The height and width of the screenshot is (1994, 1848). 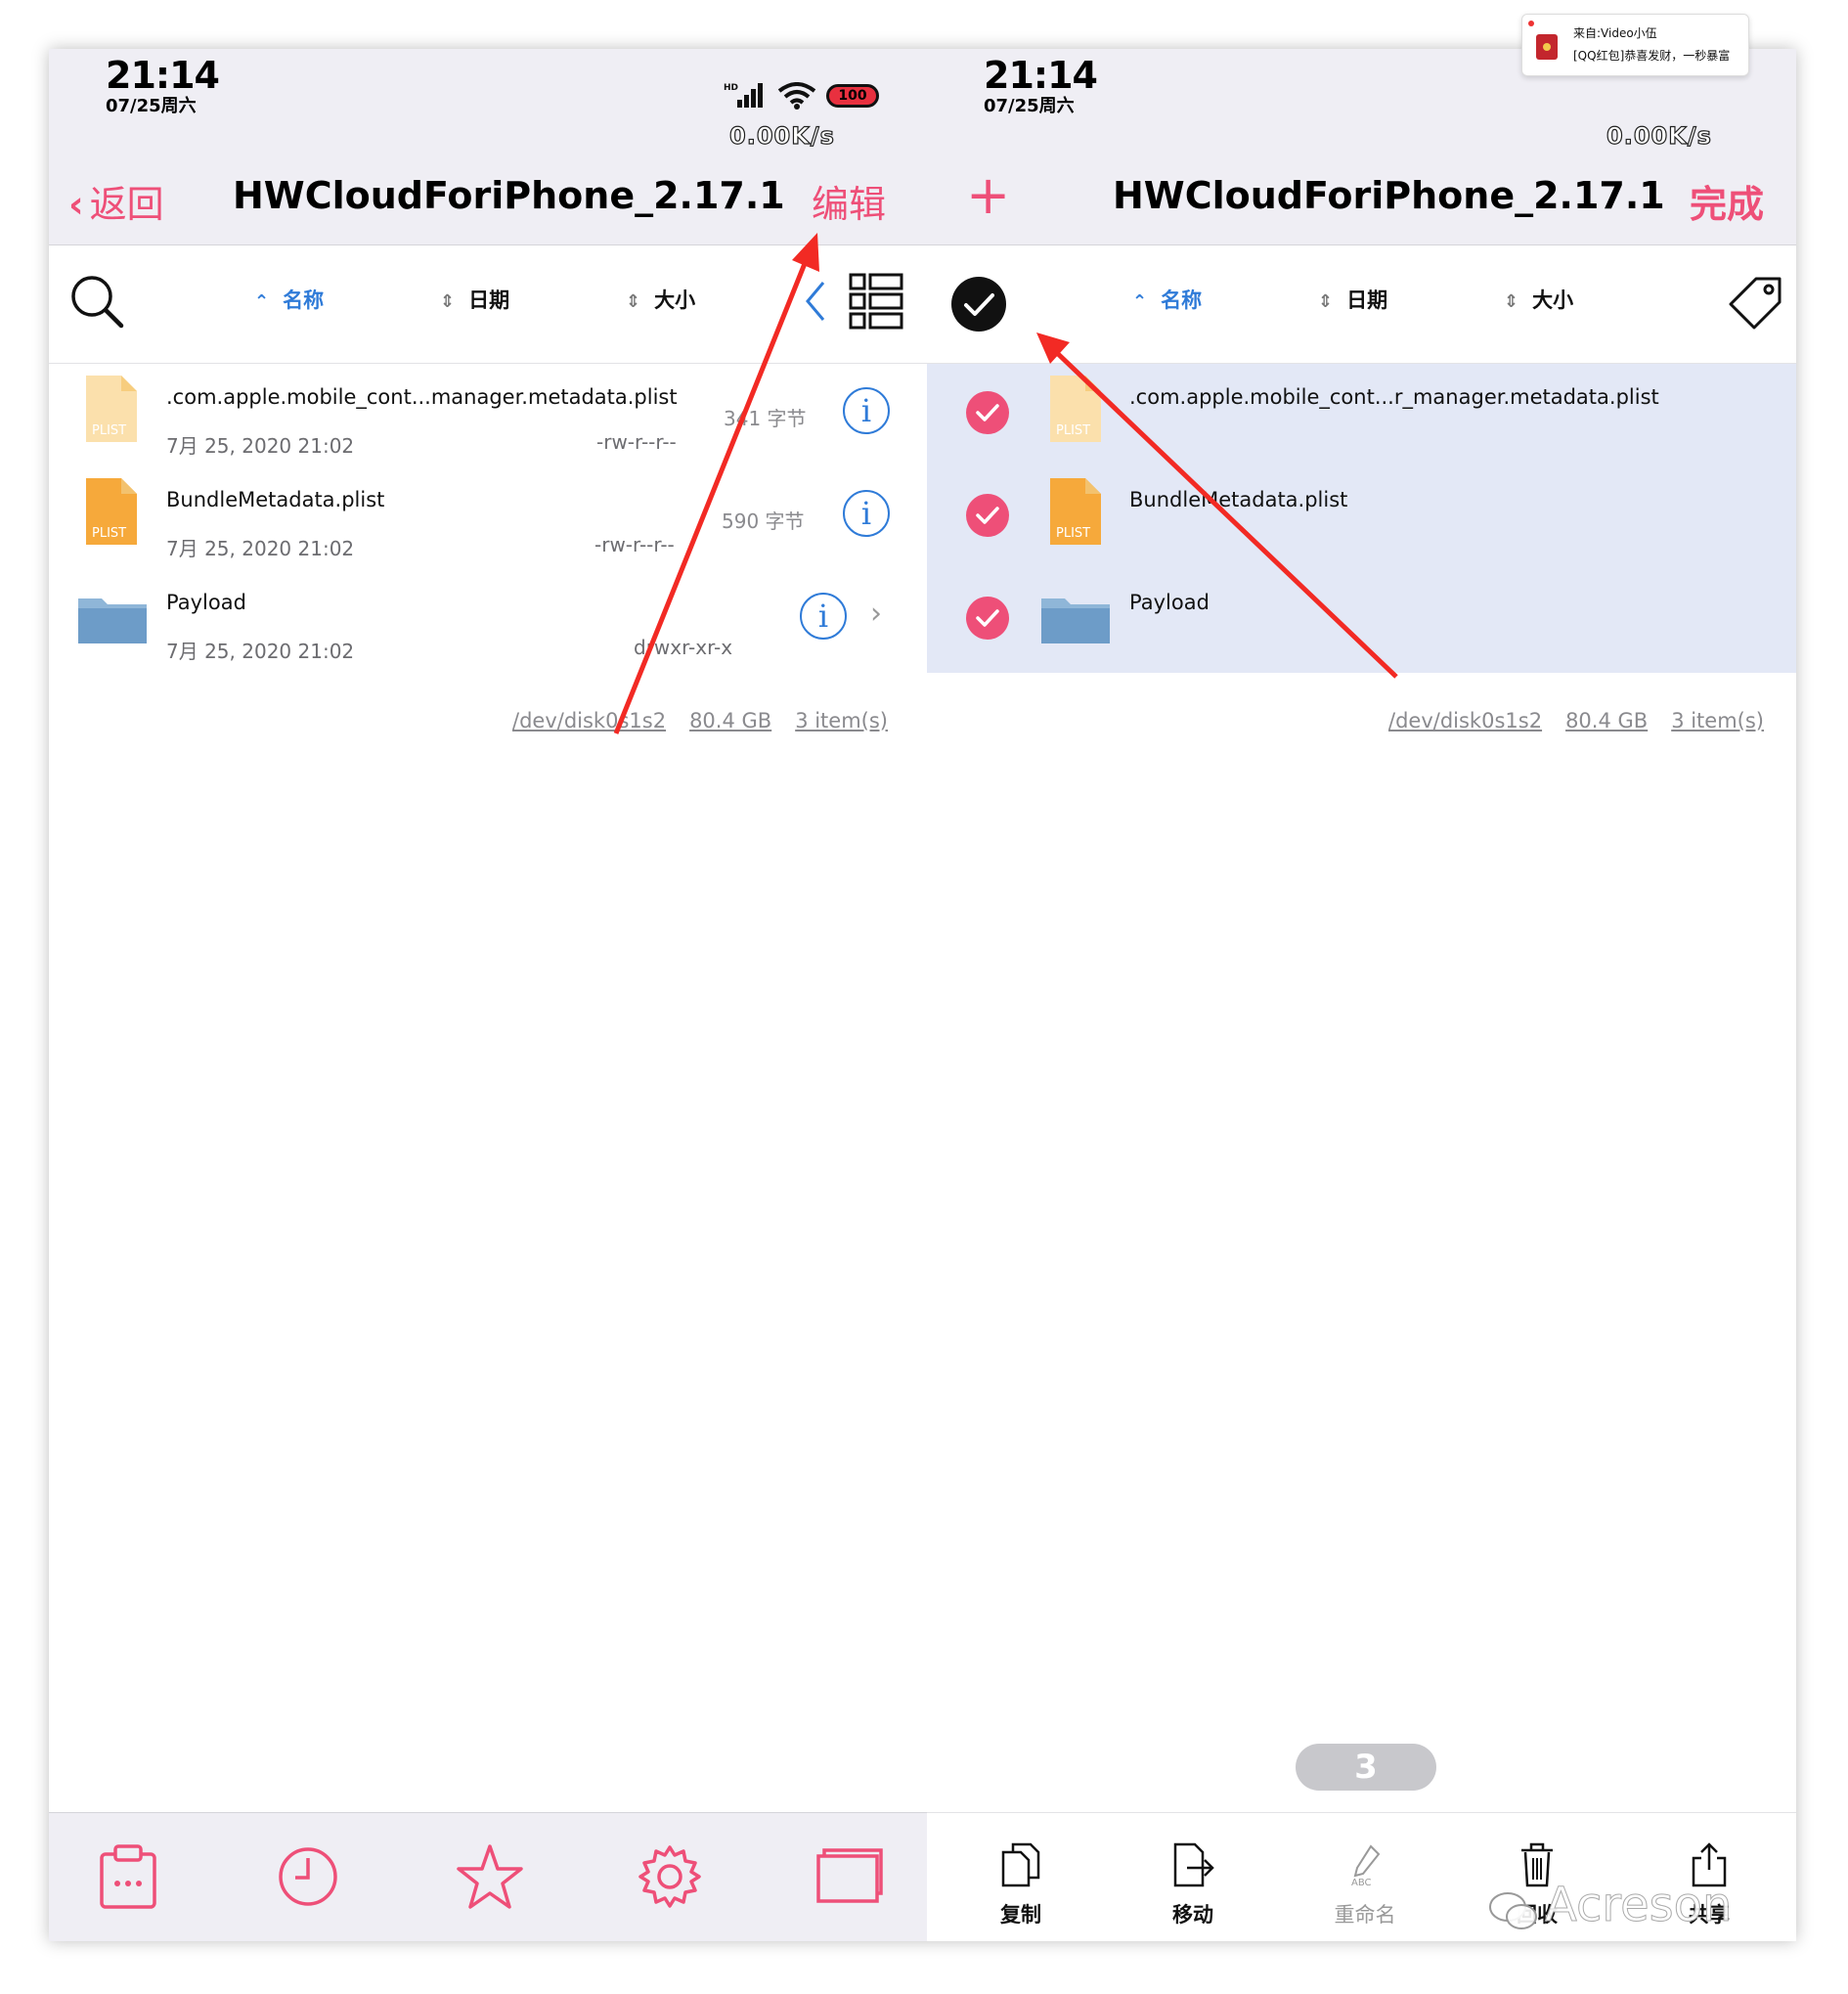 What do you see at coordinates (849, 201) in the screenshot?
I see `edit-button: 编辑` at bounding box center [849, 201].